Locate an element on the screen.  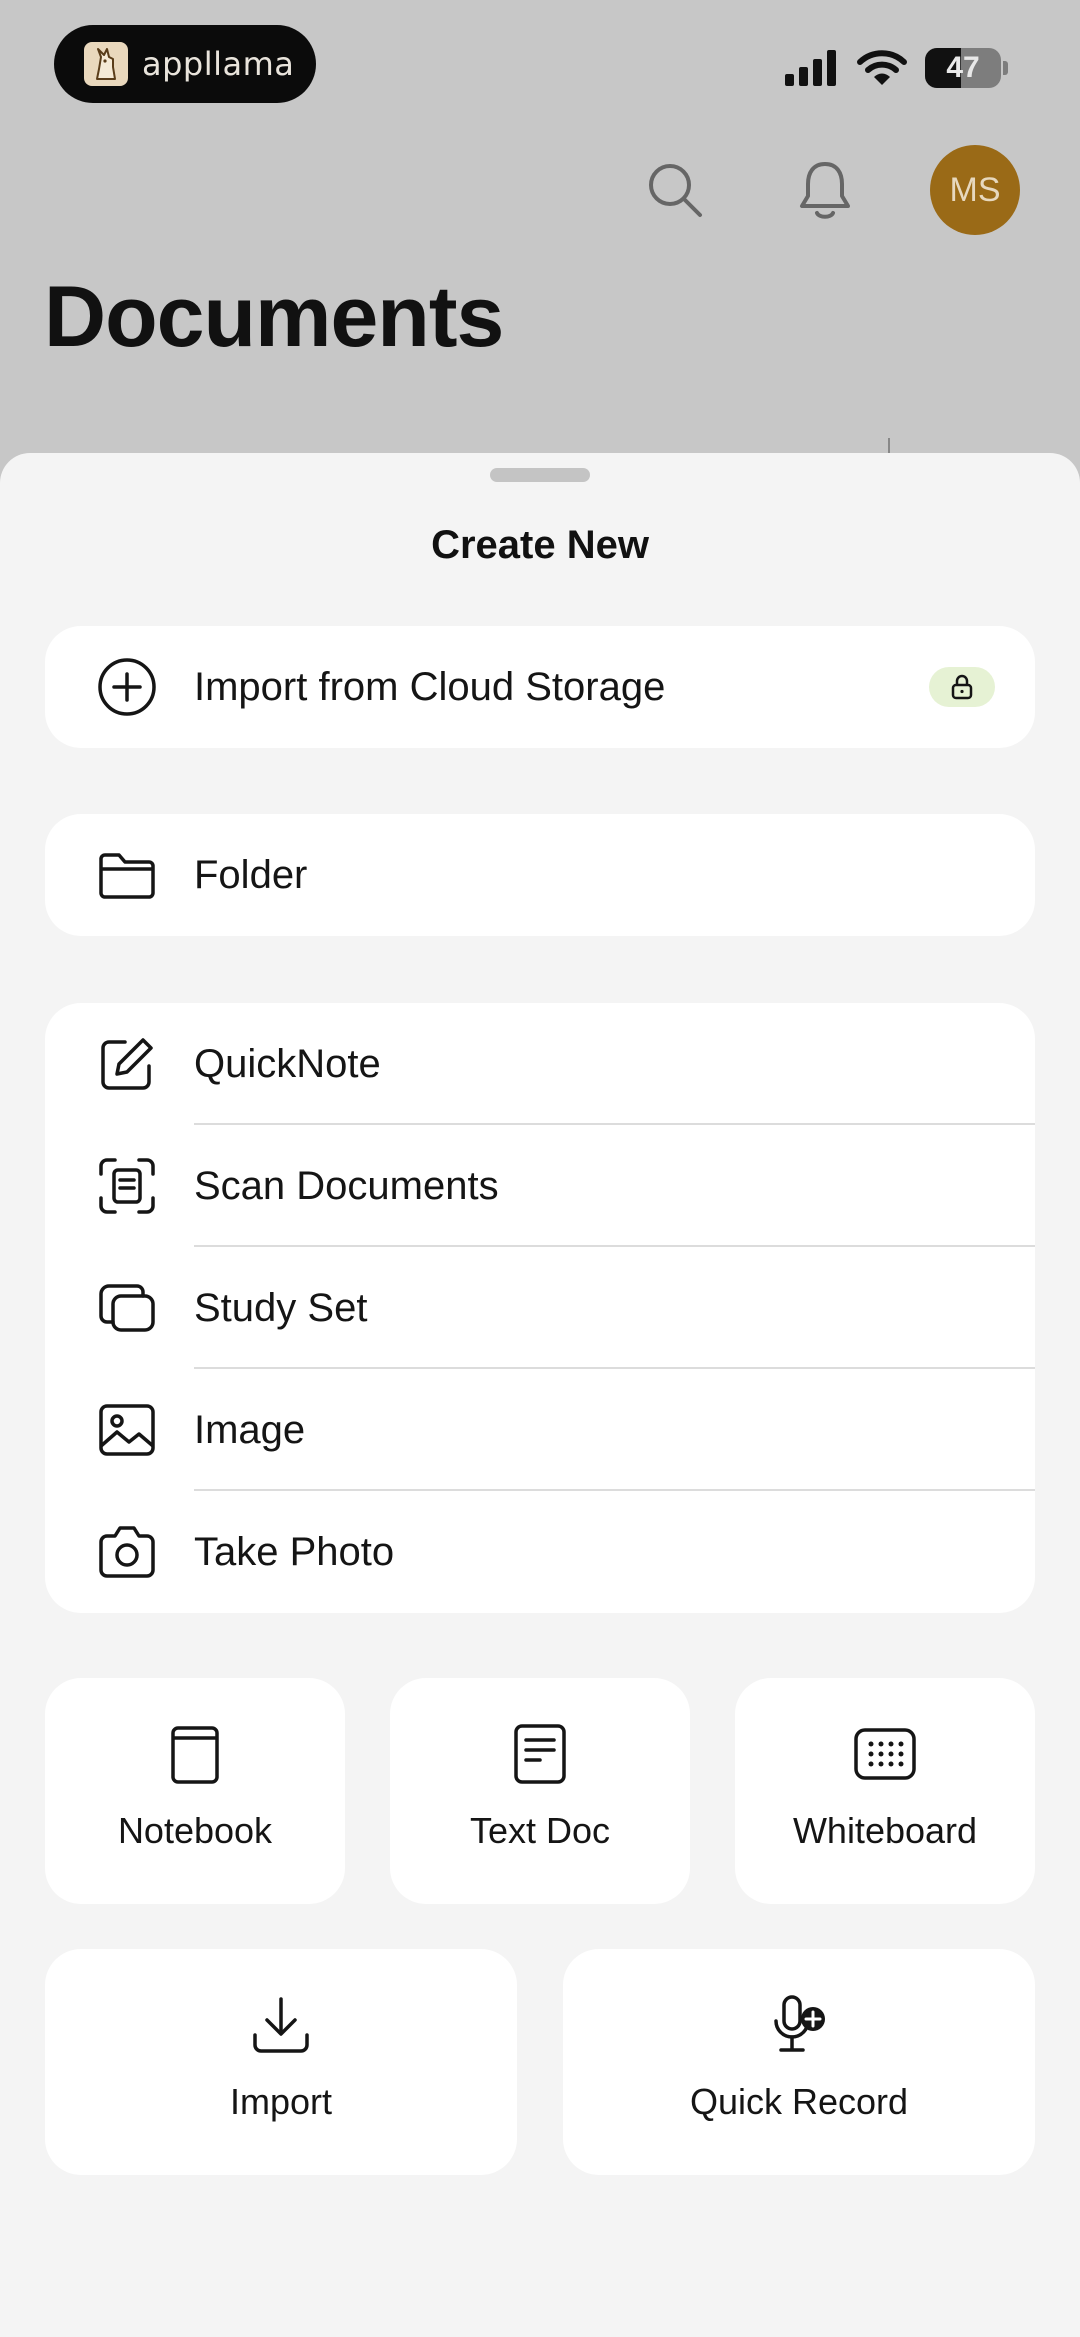
avatar-initials: MS is located at coordinates (975, 189).